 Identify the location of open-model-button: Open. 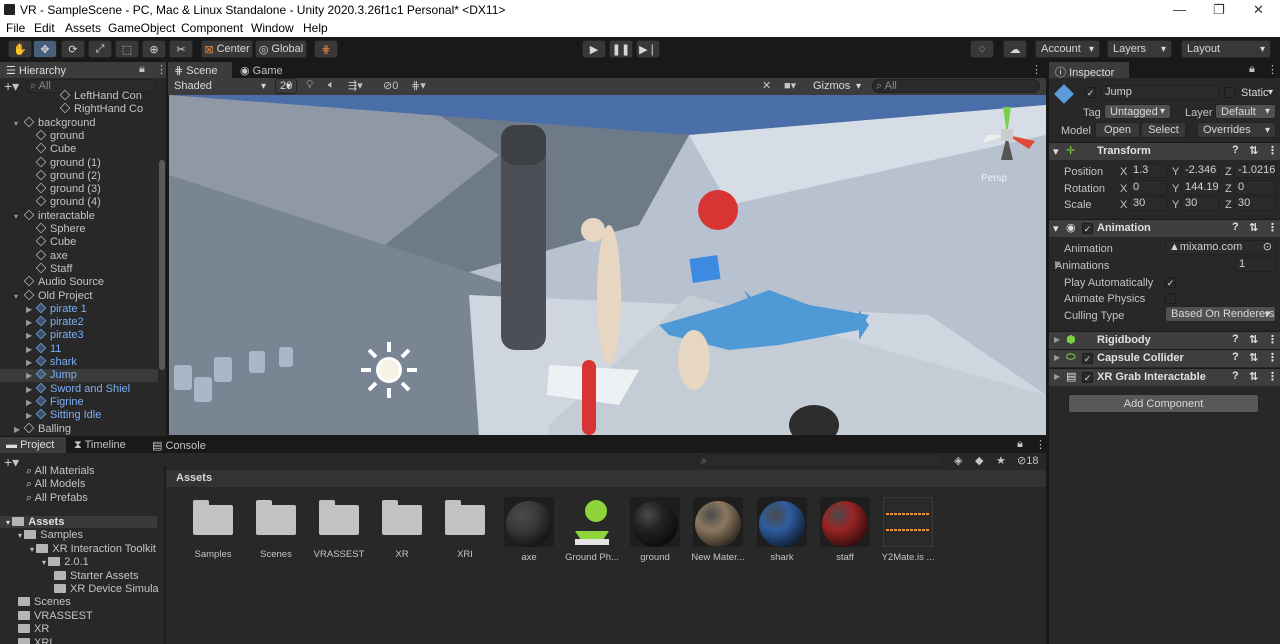
(1117, 130).